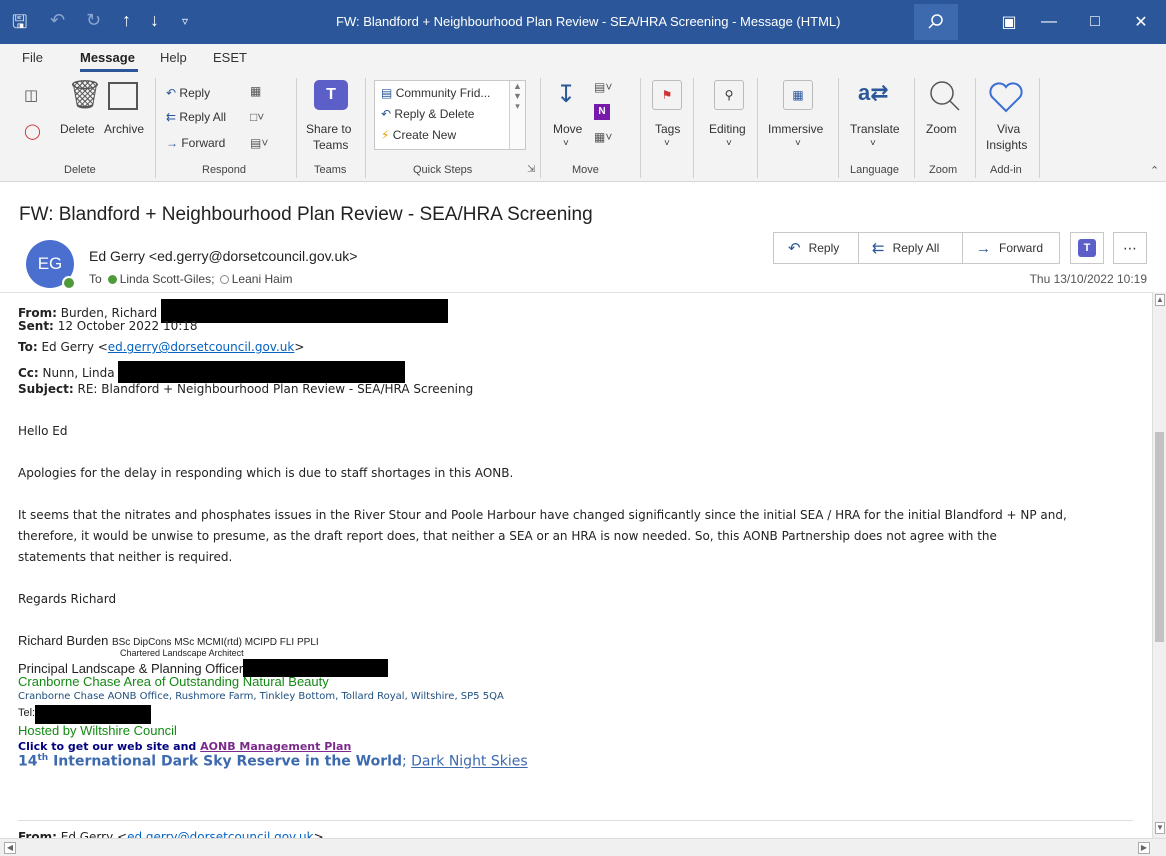 Image resolution: width=1166 pixels, height=856 pixels. What do you see at coordinates (330, 170) in the screenshot?
I see `teams-group-label: Teams` at bounding box center [330, 170].